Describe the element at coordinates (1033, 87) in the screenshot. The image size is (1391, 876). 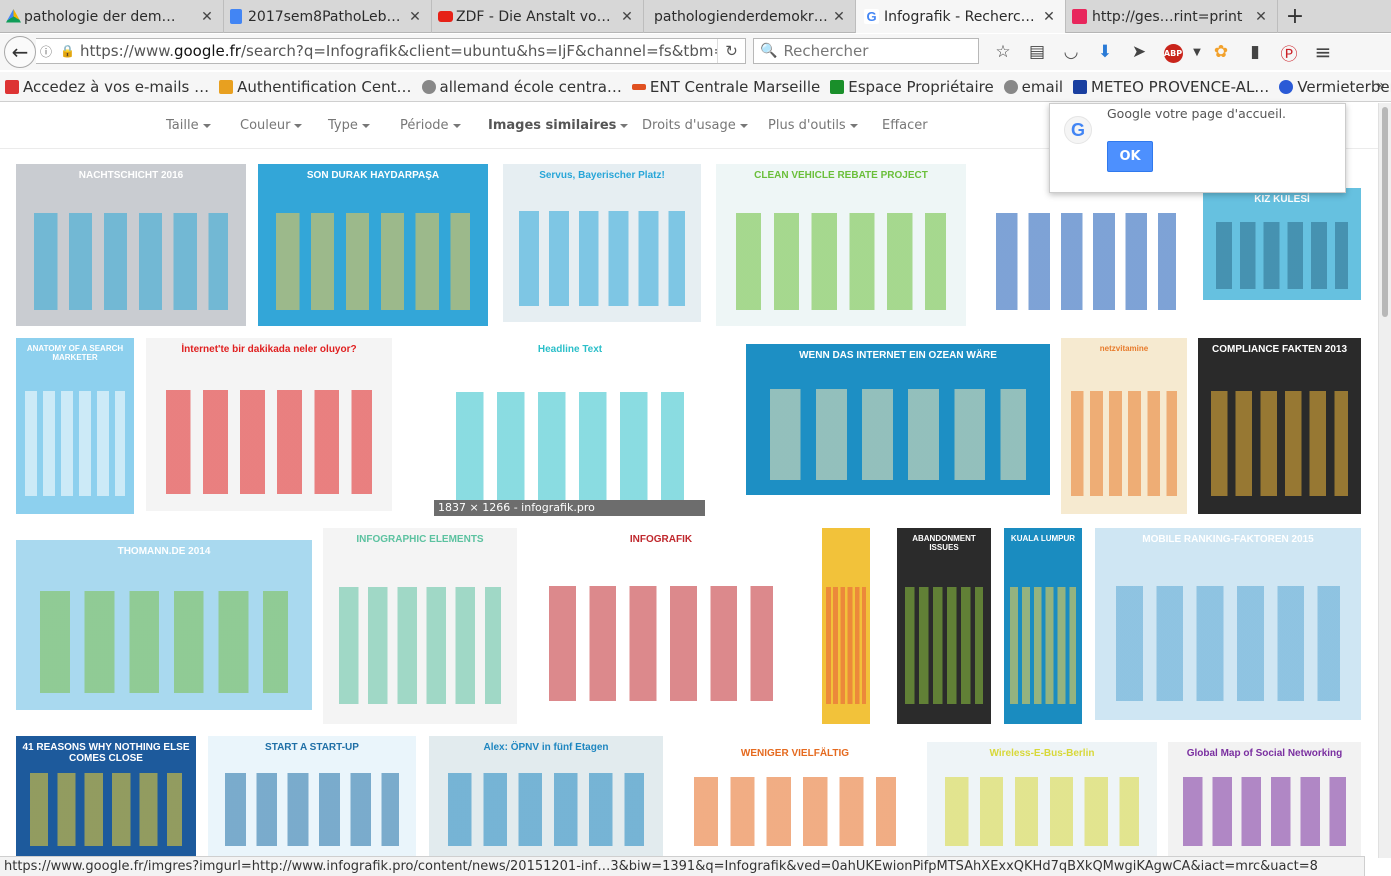
I see `bookmark-item: email` at that location.